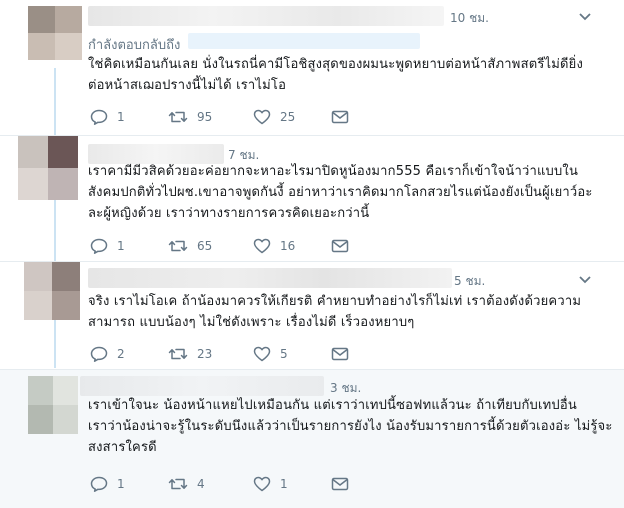 Image resolution: width=624 pixels, height=508 pixels. What do you see at coordinates (284, 484) in the screenshot?
I see `like-count: 1` at bounding box center [284, 484].